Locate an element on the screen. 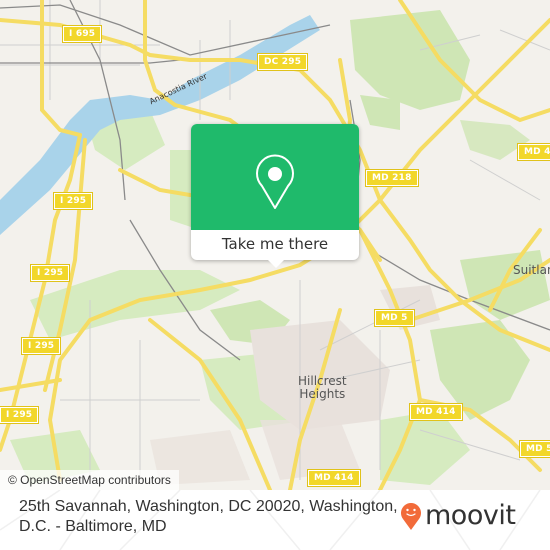 The image size is (550, 550). place-label-heights: Heights is located at coordinates (322, 394).